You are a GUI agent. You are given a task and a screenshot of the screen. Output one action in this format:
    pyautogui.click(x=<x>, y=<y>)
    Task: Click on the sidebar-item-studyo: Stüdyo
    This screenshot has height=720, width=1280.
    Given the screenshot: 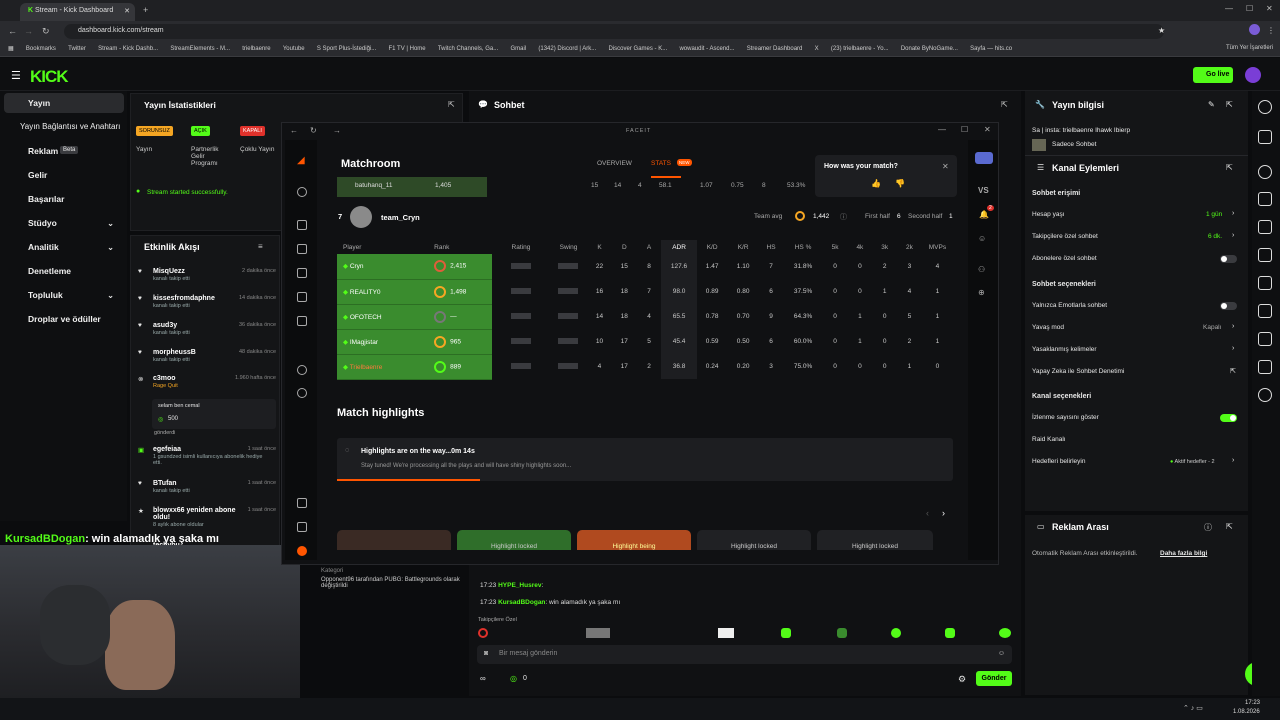 What is the action you would take?
    pyautogui.click(x=42, y=223)
    